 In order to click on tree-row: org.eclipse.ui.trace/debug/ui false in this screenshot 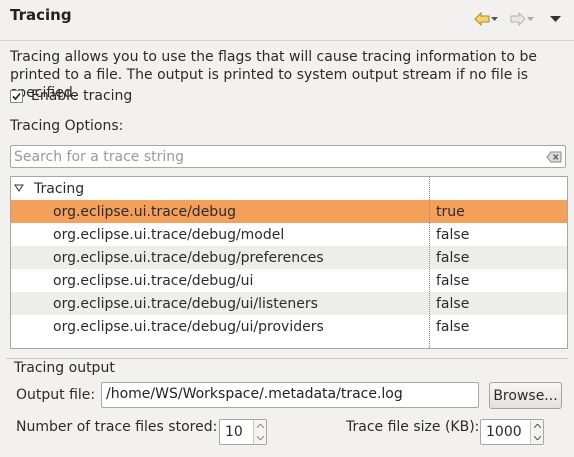, I will do `click(289, 280)`.